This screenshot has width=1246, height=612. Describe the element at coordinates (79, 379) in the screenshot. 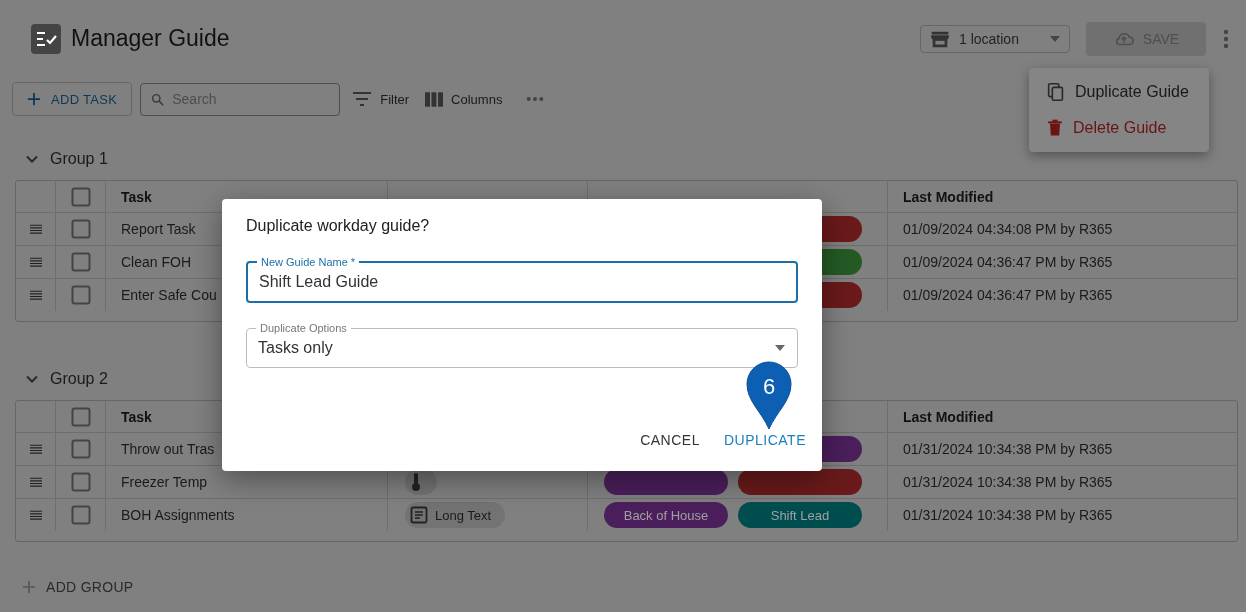

I see `group-title: Group 2` at that location.